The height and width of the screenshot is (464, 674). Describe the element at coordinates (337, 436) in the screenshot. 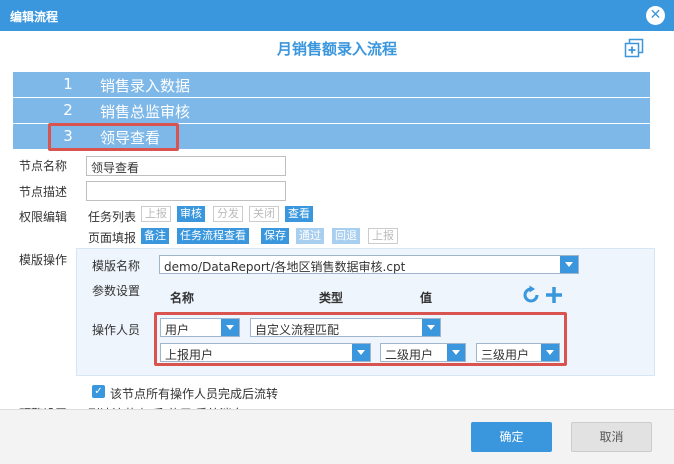

I see `dialog-footer: 确定 取消` at that location.